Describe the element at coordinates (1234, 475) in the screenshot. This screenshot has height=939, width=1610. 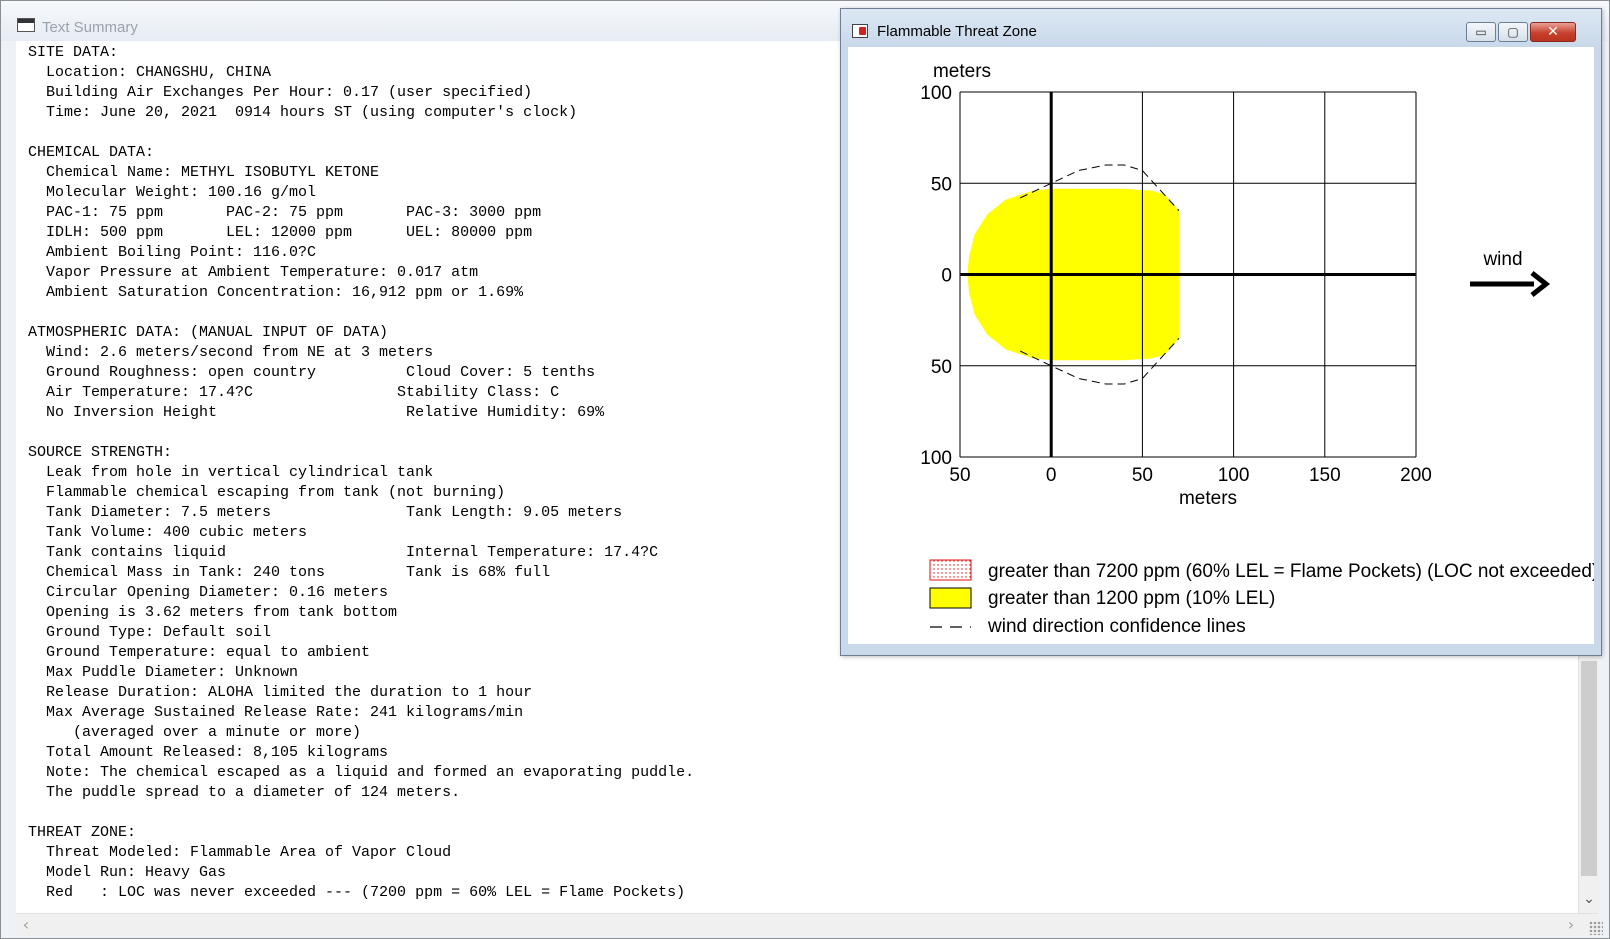
I see `x-tick-label: 100` at that location.